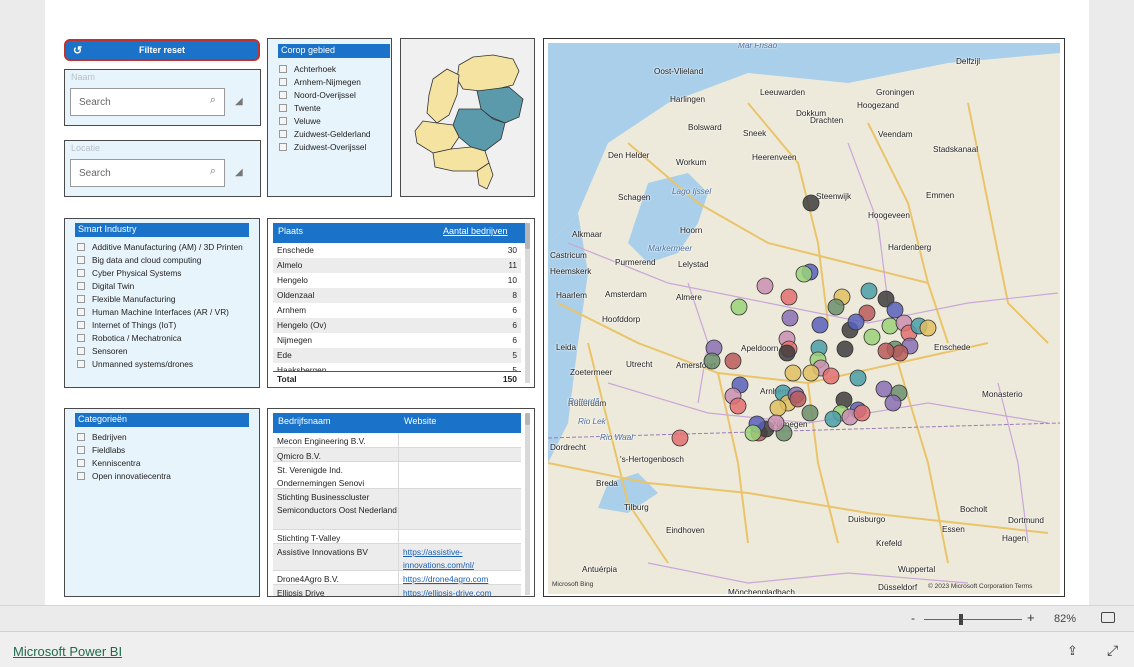 This screenshot has height=667, width=1134. I want to click on locatie-search-input: Search ⌕, so click(147, 173).